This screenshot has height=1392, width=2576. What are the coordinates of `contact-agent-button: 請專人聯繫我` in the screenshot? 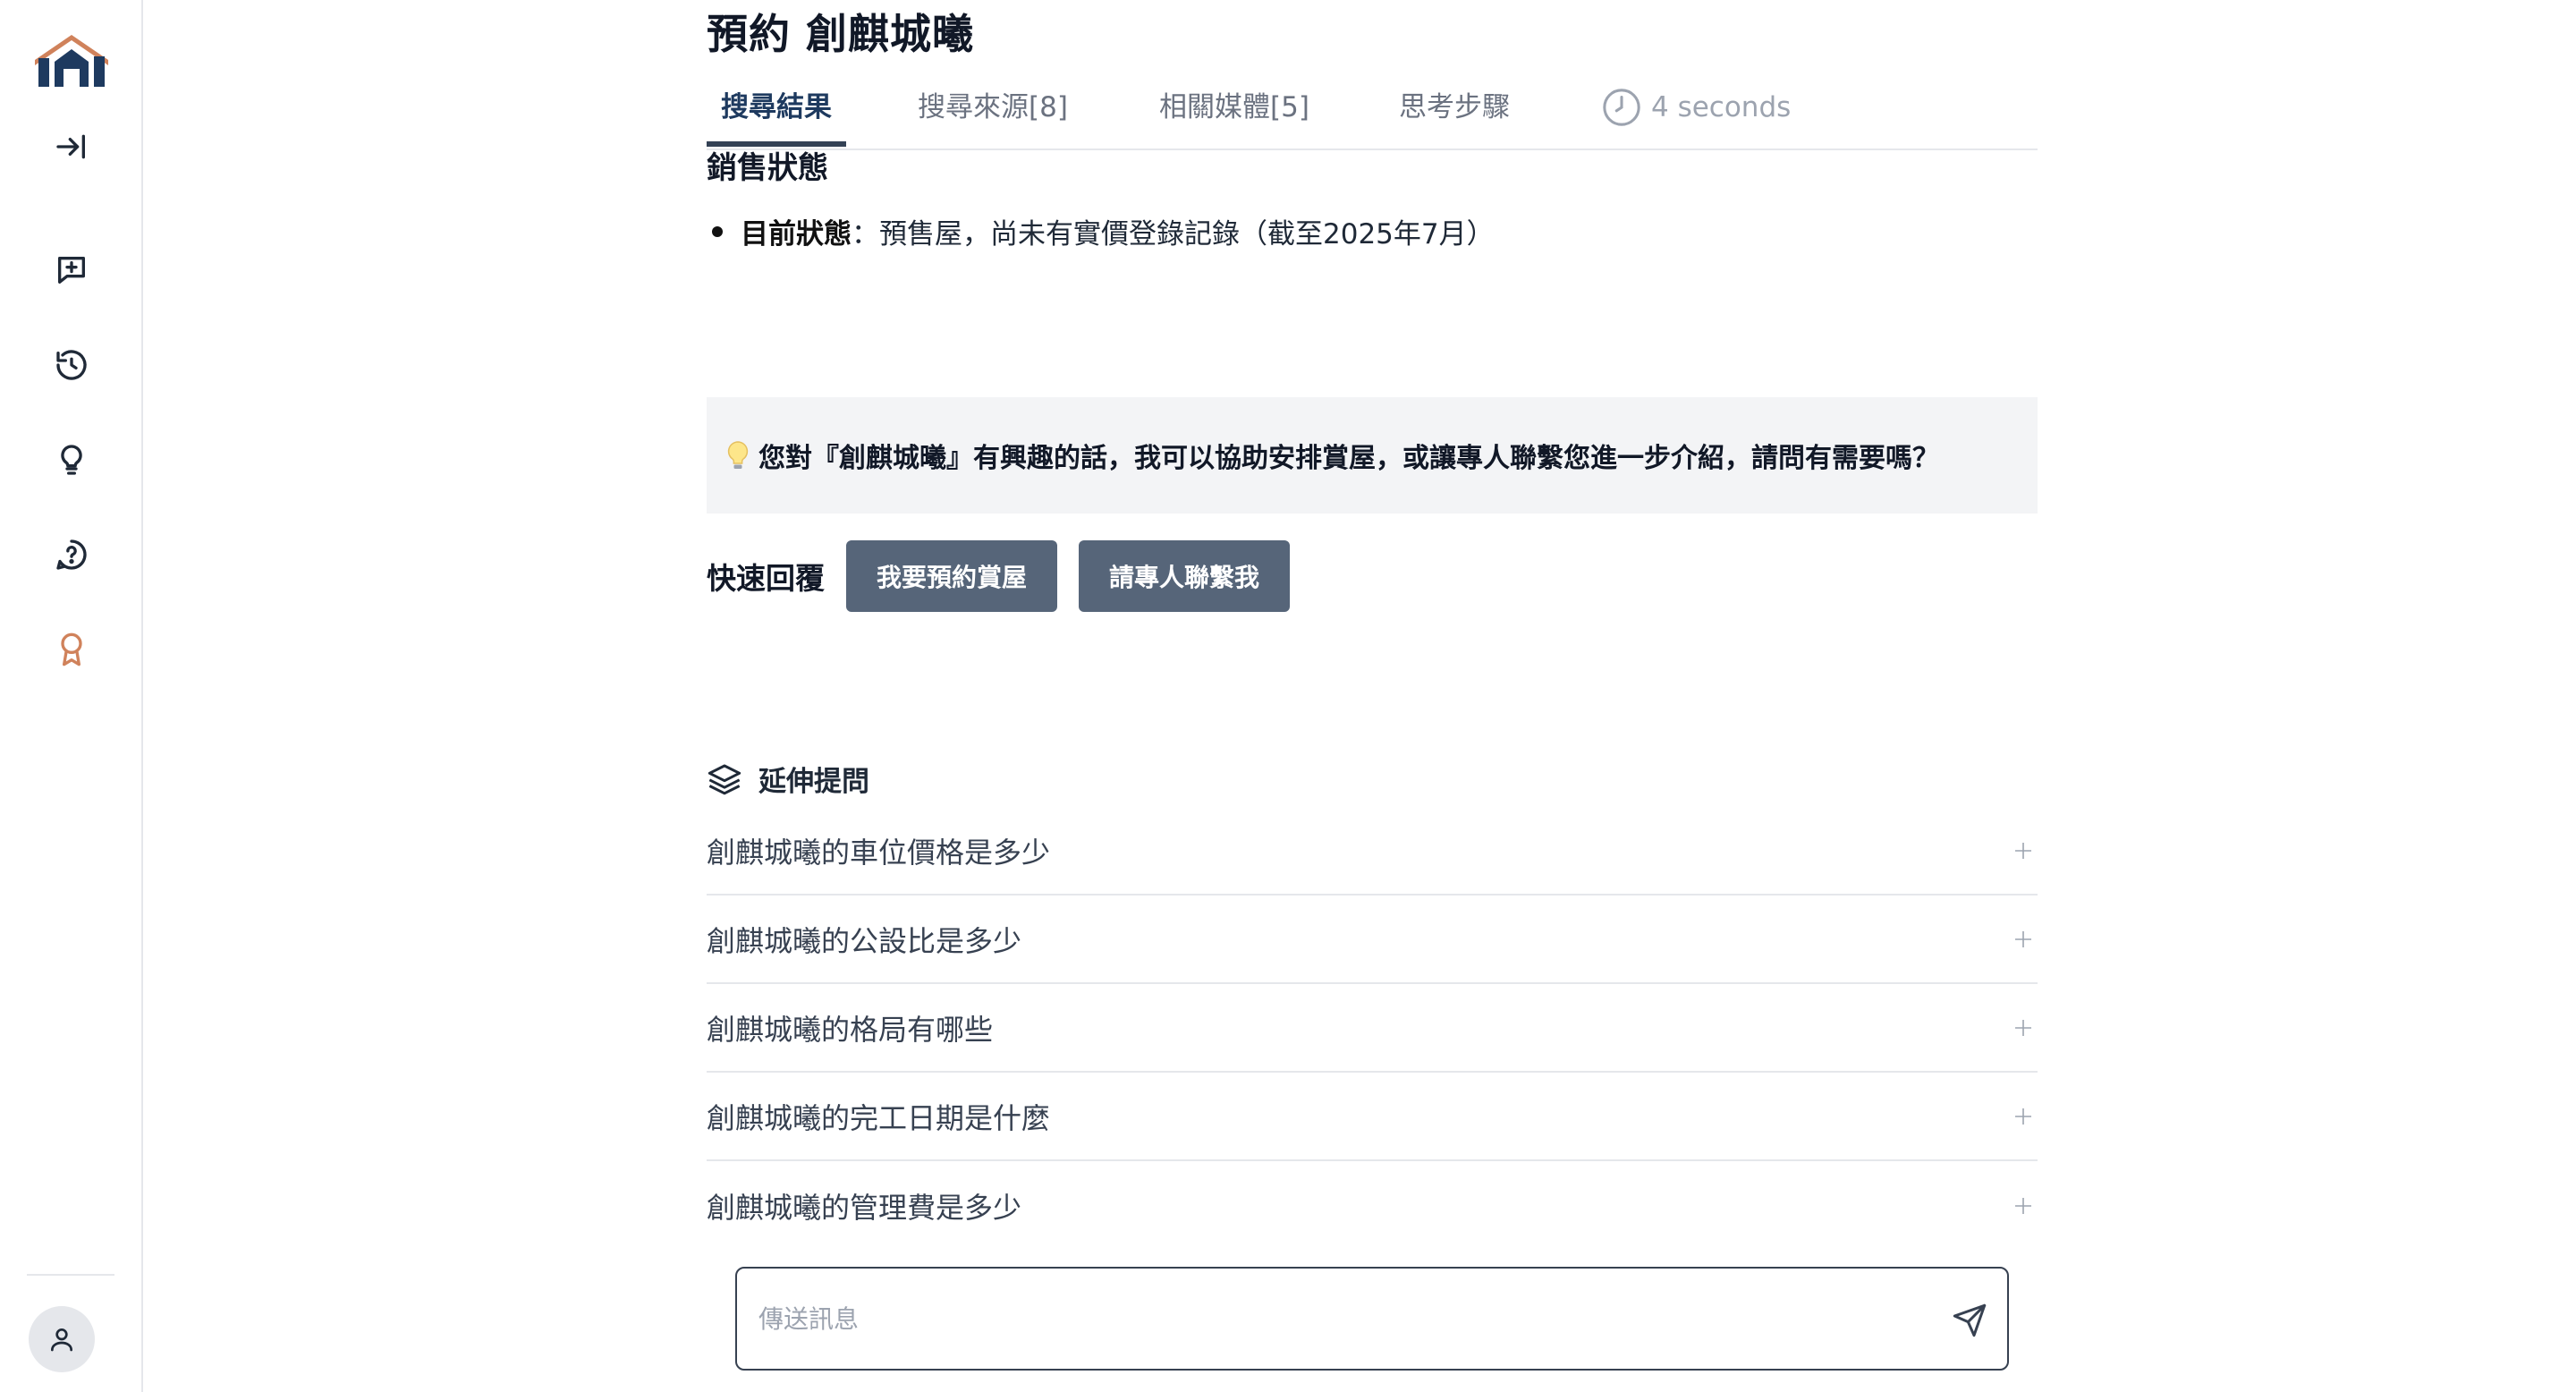 It's located at (1185, 576).